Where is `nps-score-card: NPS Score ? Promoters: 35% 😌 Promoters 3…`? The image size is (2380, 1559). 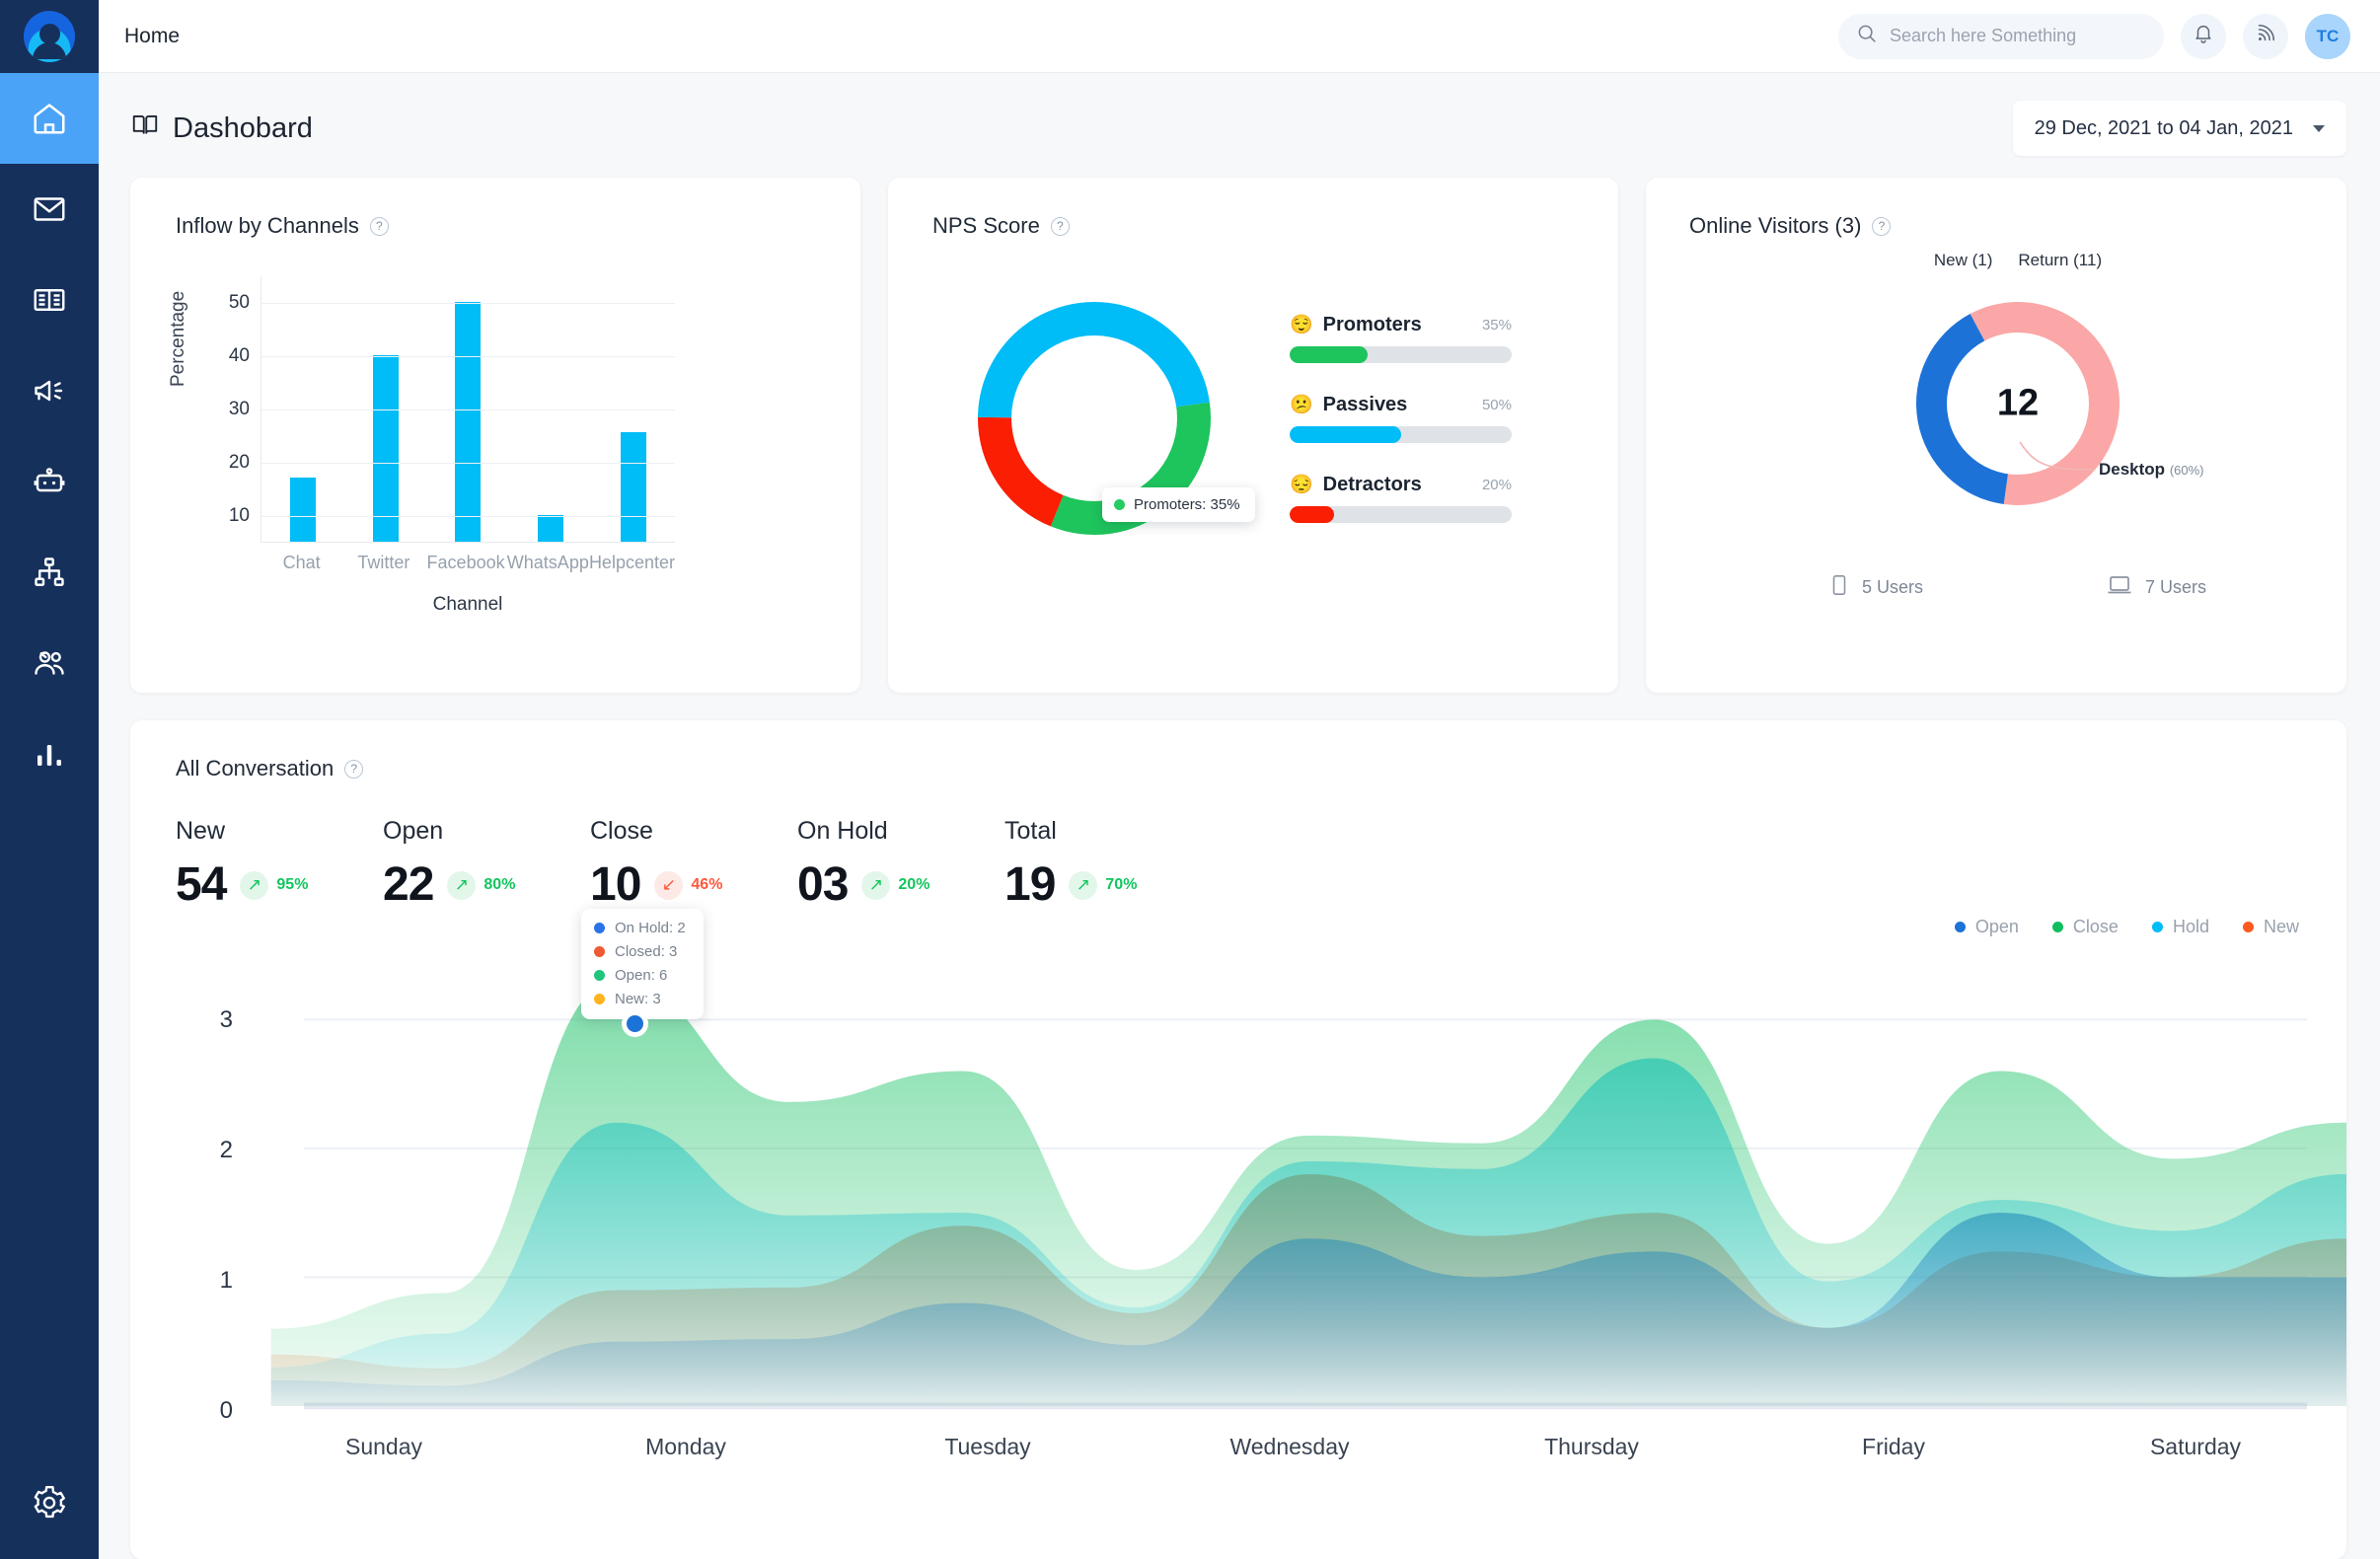
nps-score-card: NPS Score ? Promoters: 35% 😌 Promoters 3… is located at coordinates (1253, 435).